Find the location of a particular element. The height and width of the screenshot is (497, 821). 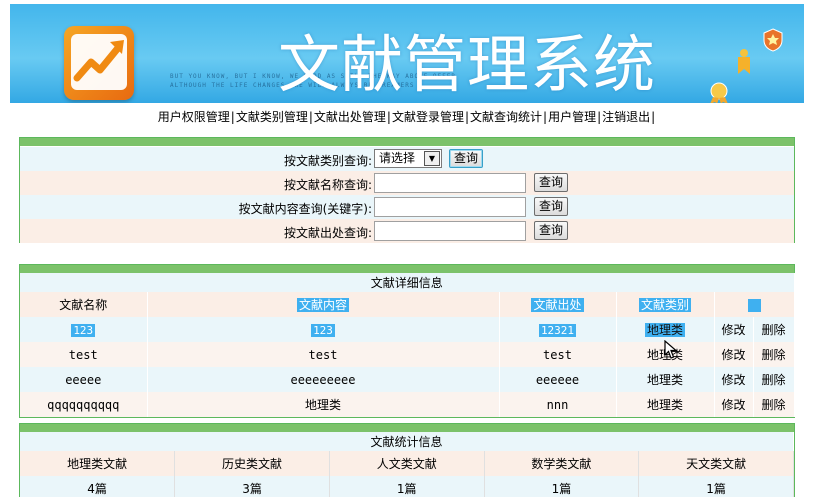

cell-name: test is located at coordinates (84, 354).